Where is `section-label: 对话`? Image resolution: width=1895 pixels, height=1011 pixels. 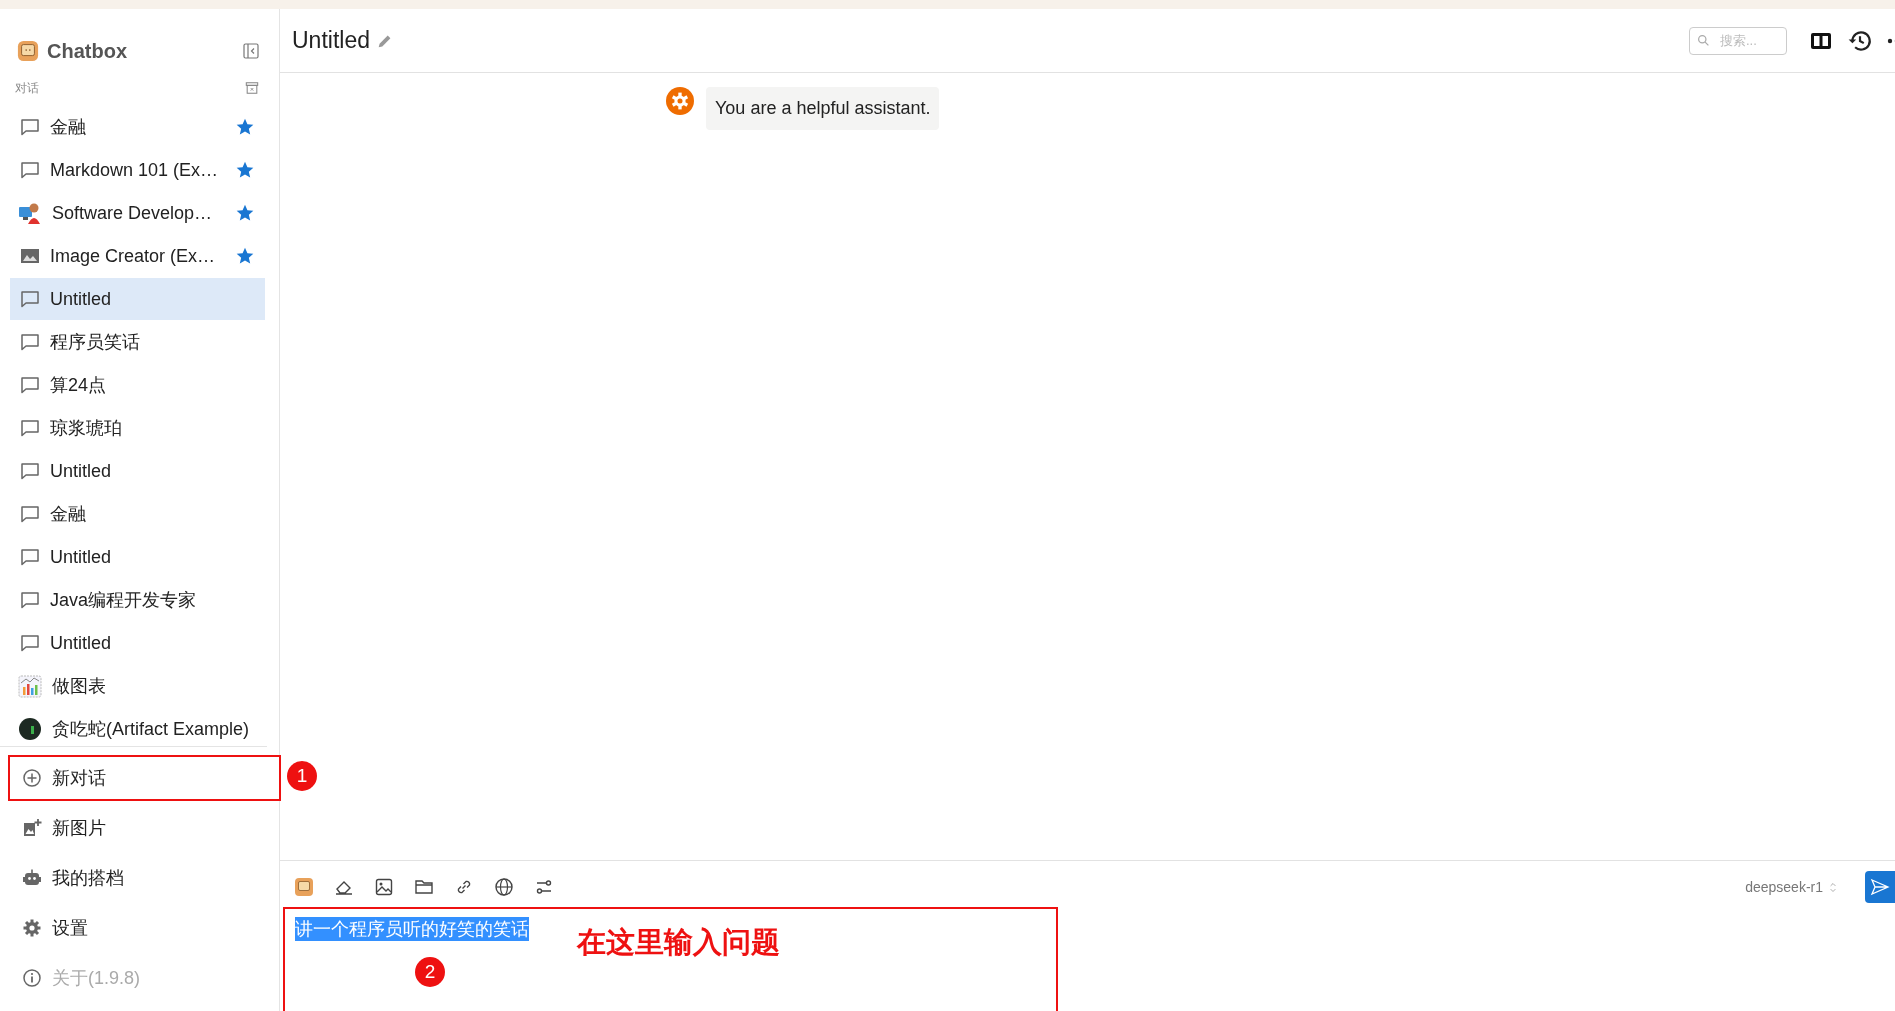 section-label: 对话 is located at coordinates (27, 88).